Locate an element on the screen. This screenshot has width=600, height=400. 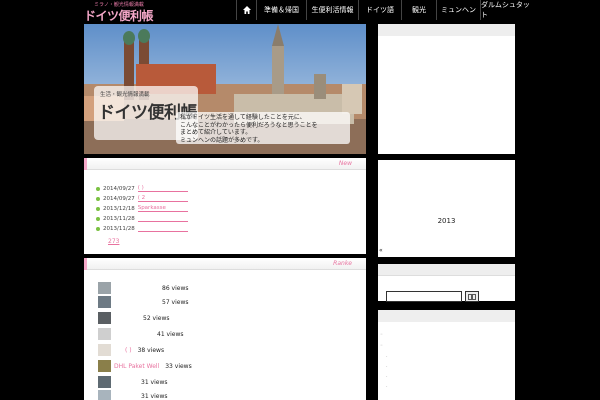
main-nav: 準備＆帰国 生便利活情報 ドイツ語 観光 ミュンヘン ダルムシュタット is located at coordinates (384, 10).